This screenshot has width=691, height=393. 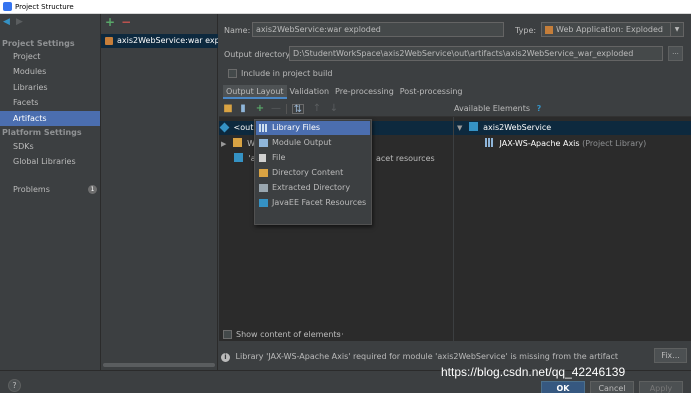 I want to click on menu-item-module-output: Module Output, so click(x=313, y=143).